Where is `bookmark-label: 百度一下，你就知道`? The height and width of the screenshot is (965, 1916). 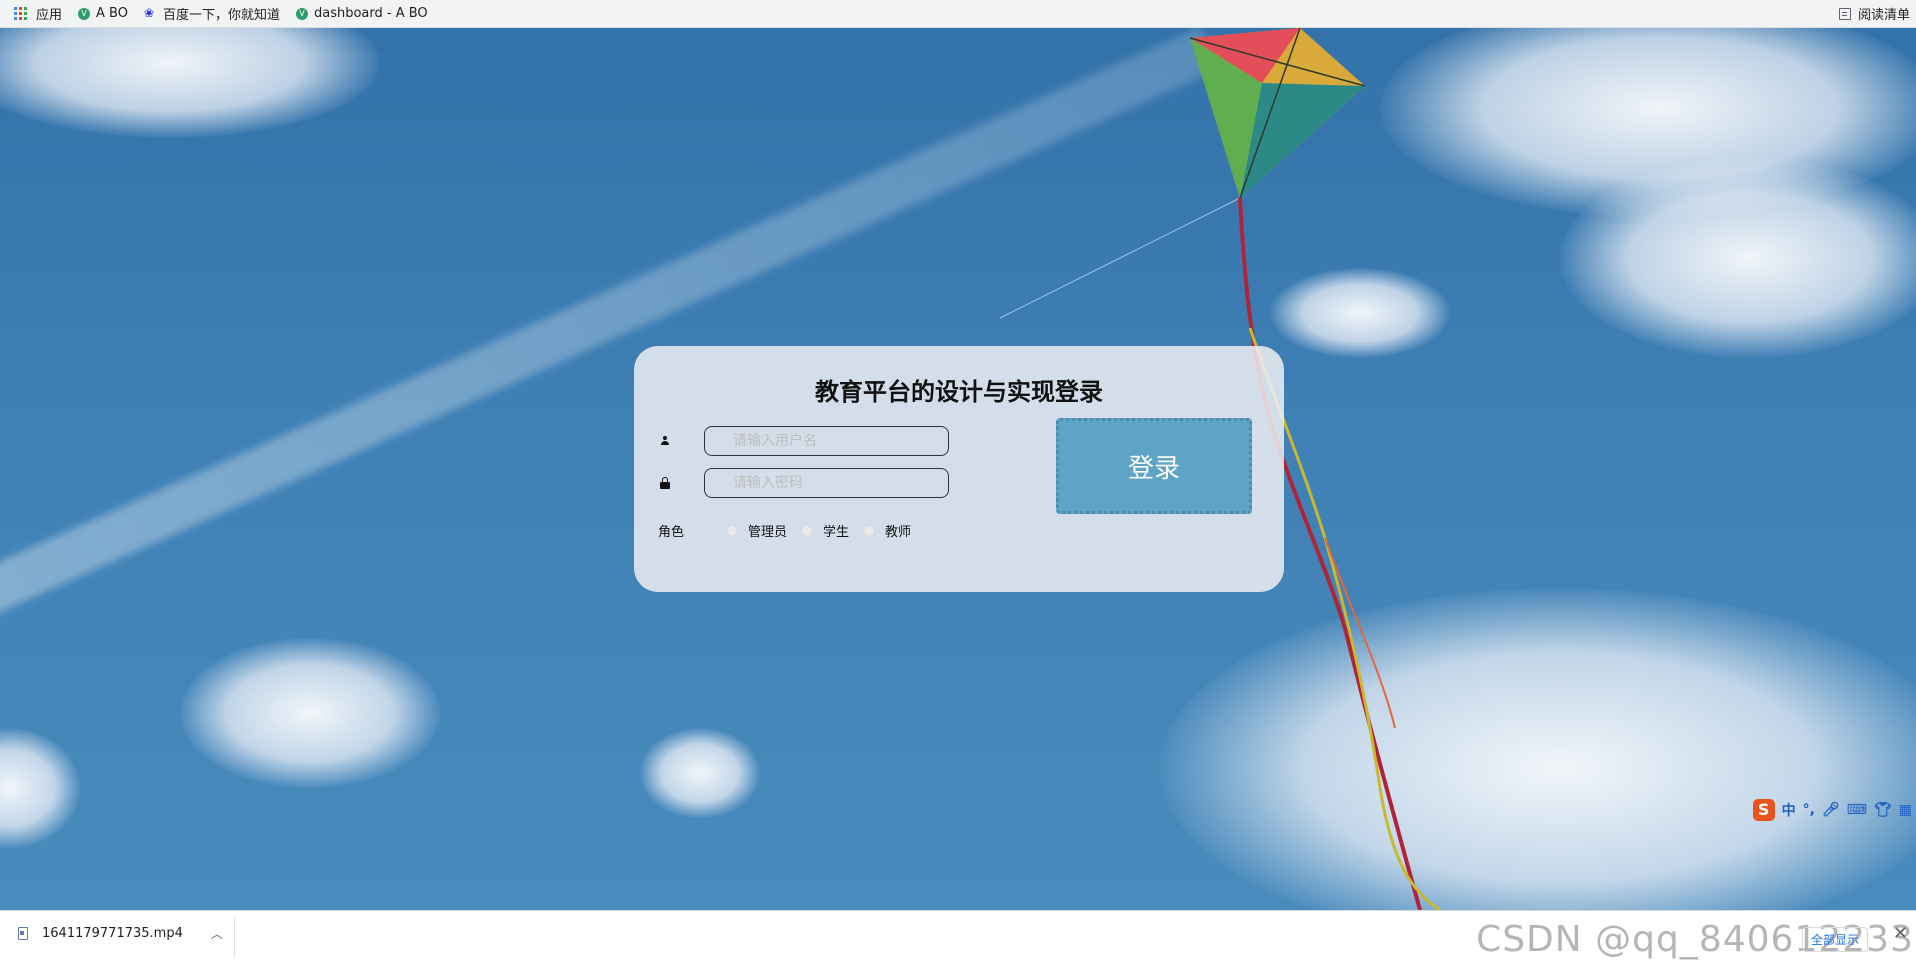
bookmark-label: 百度一下，你就知道 is located at coordinates (221, 15).